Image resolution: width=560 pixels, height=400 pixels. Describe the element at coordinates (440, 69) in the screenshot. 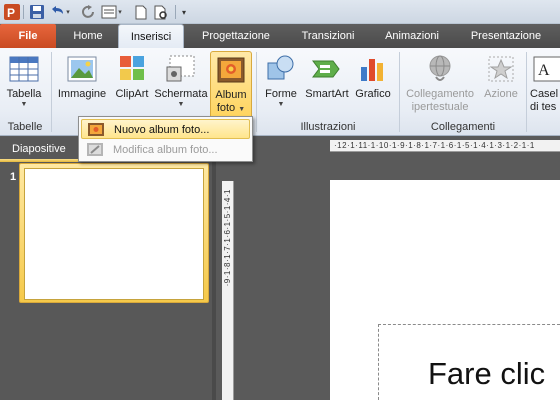

I see `hyperlink-icon` at that location.